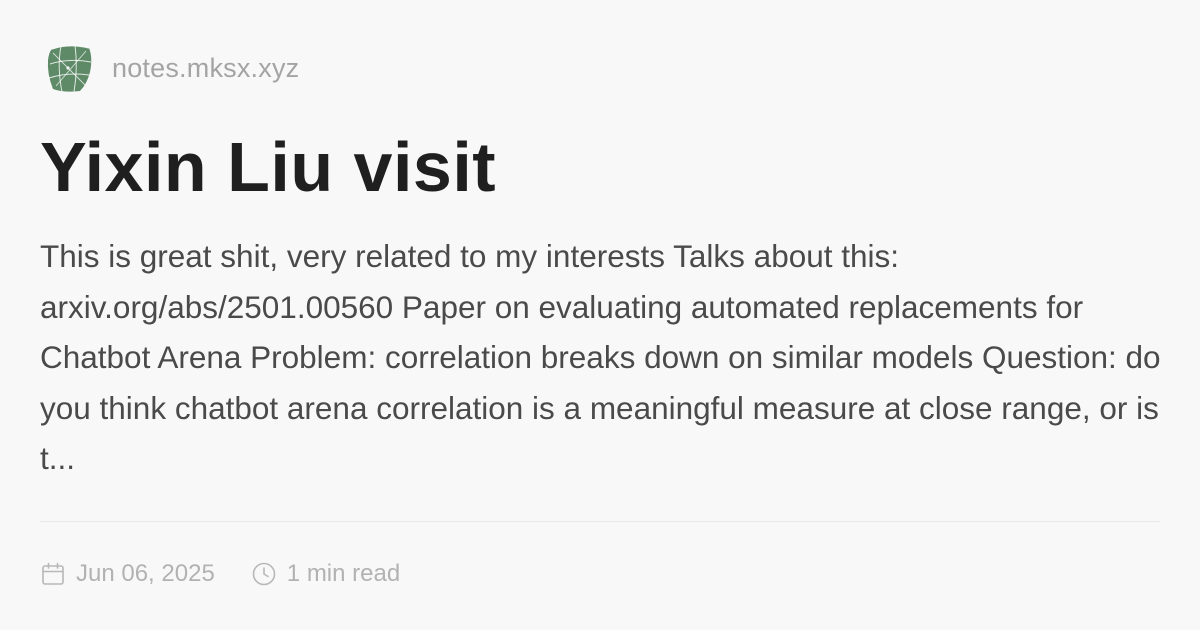 This screenshot has width=1200, height=630. What do you see at coordinates (268, 167) in the screenshot?
I see `post-title: Yixin Liu visit` at bounding box center [268, 167].